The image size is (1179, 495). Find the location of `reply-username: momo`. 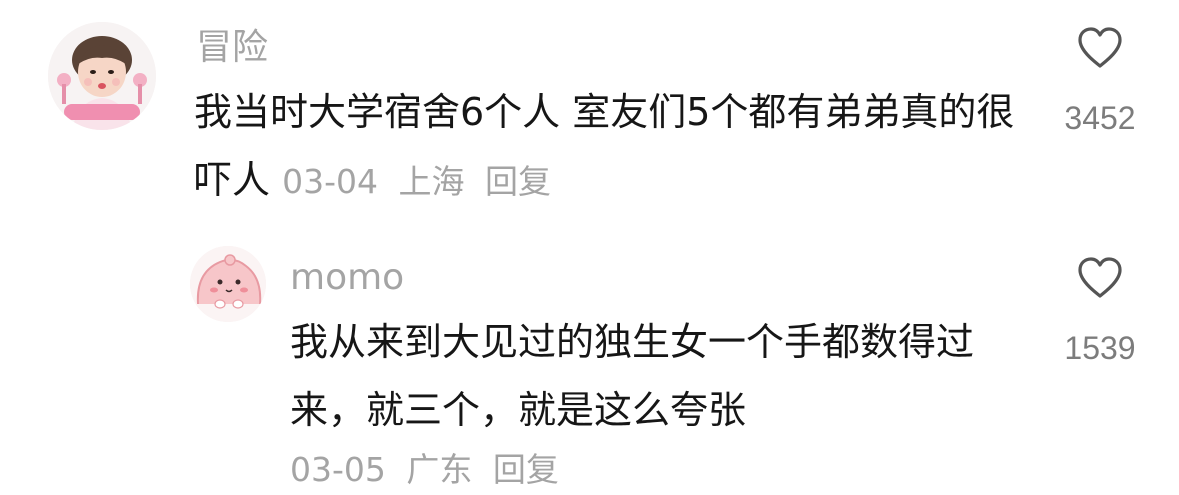

reply-username: momo is located at coordinates (347, 278).